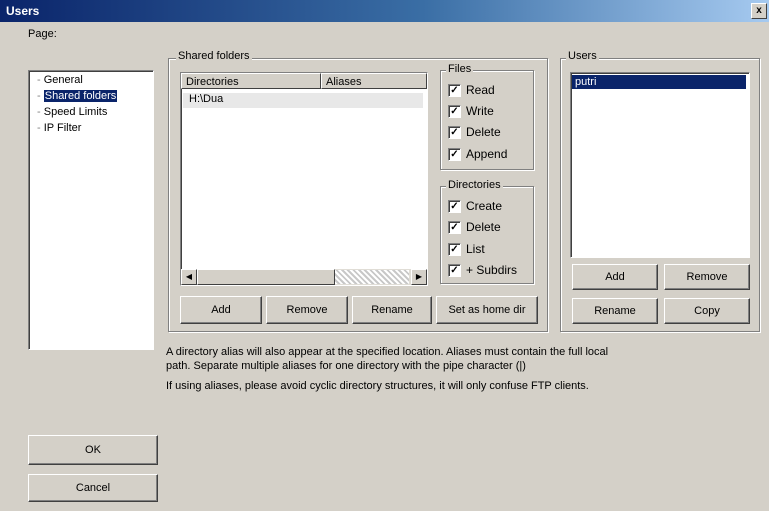 This screenshot has width=769, height=511. Describe the element at coordinates (419, 277) in the screenshot. I see `scroll-right-icon: ▶` at that location.